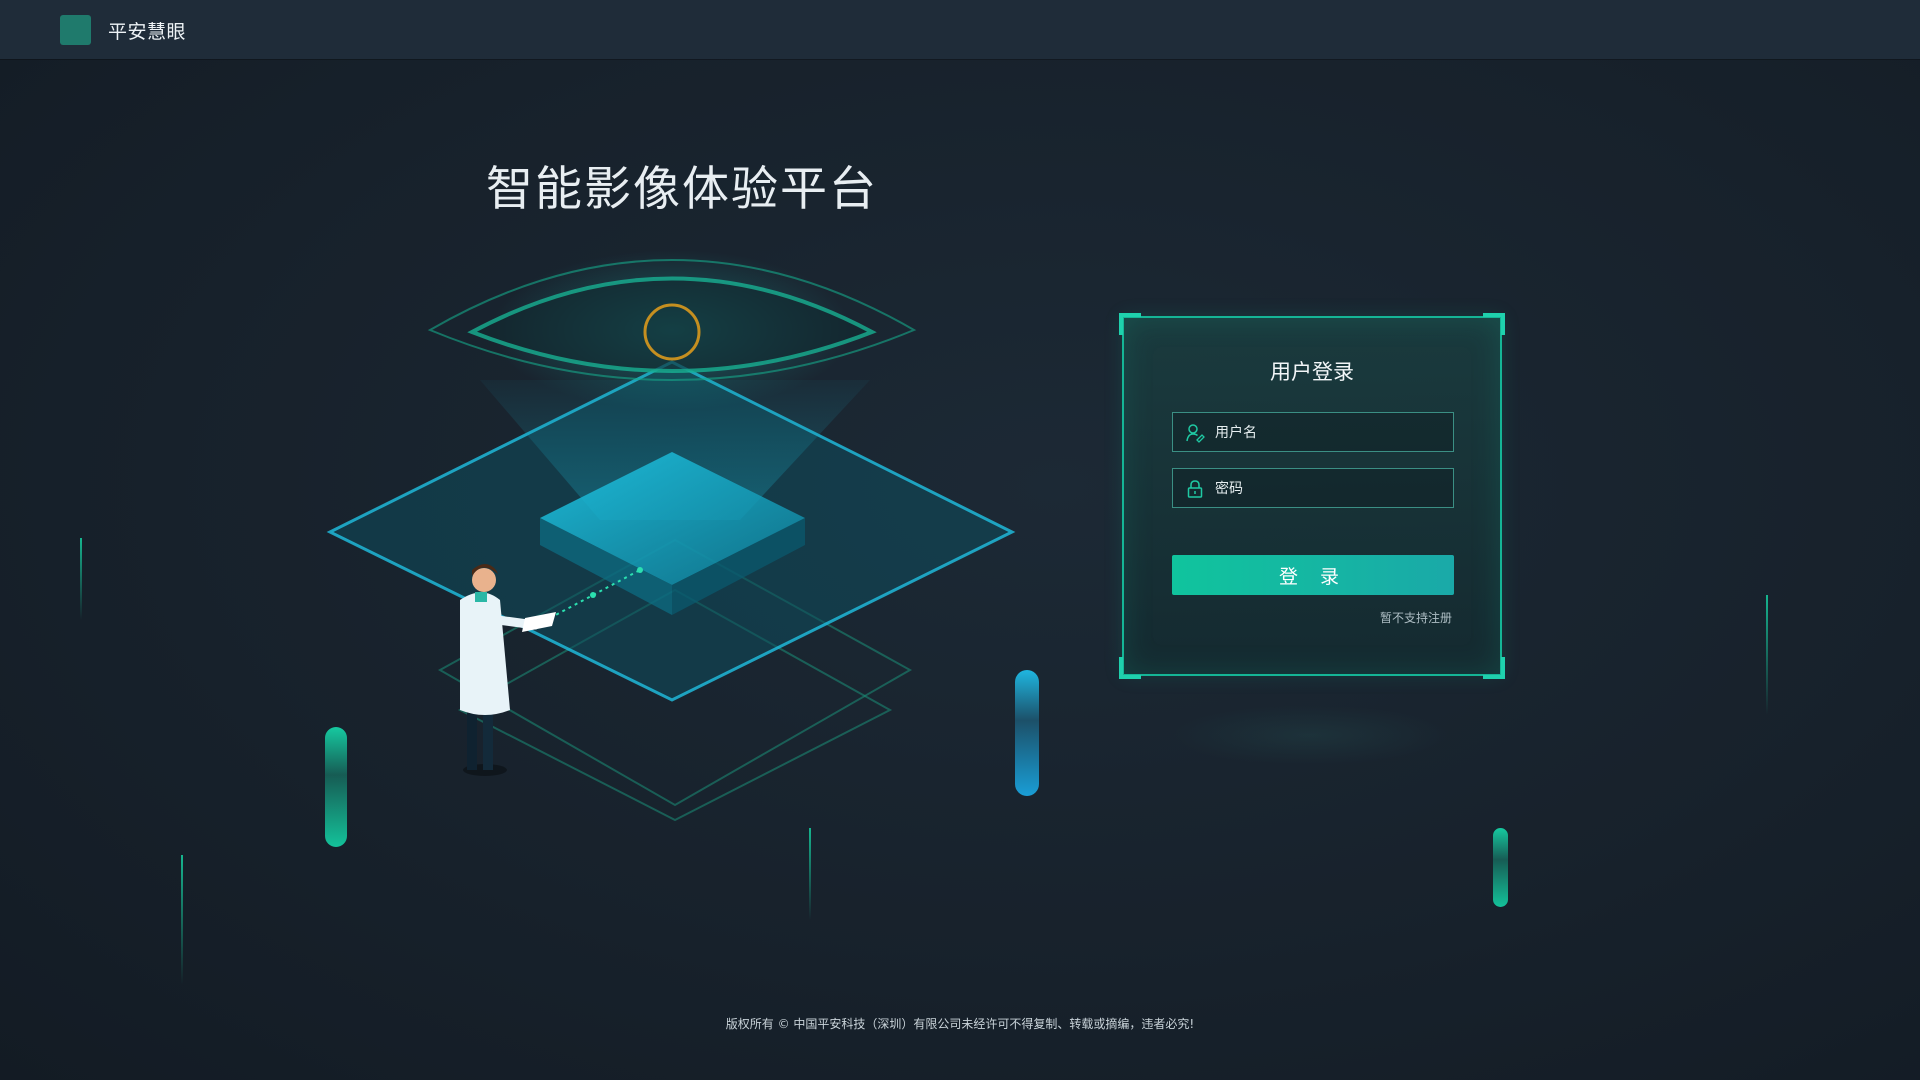  What do you see at coordinates (1500, 867) in the screenshot?
I see `decor-pillar` at bounding box center [1500, 867].